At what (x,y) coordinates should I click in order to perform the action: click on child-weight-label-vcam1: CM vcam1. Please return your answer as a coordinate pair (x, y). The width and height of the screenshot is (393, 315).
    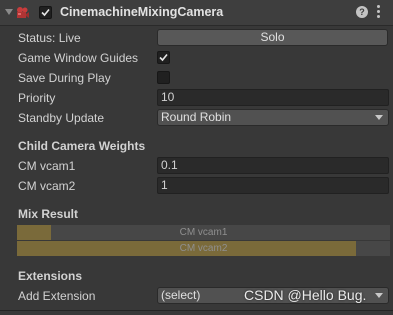
    Looking at the image, I should click on (47, 166).